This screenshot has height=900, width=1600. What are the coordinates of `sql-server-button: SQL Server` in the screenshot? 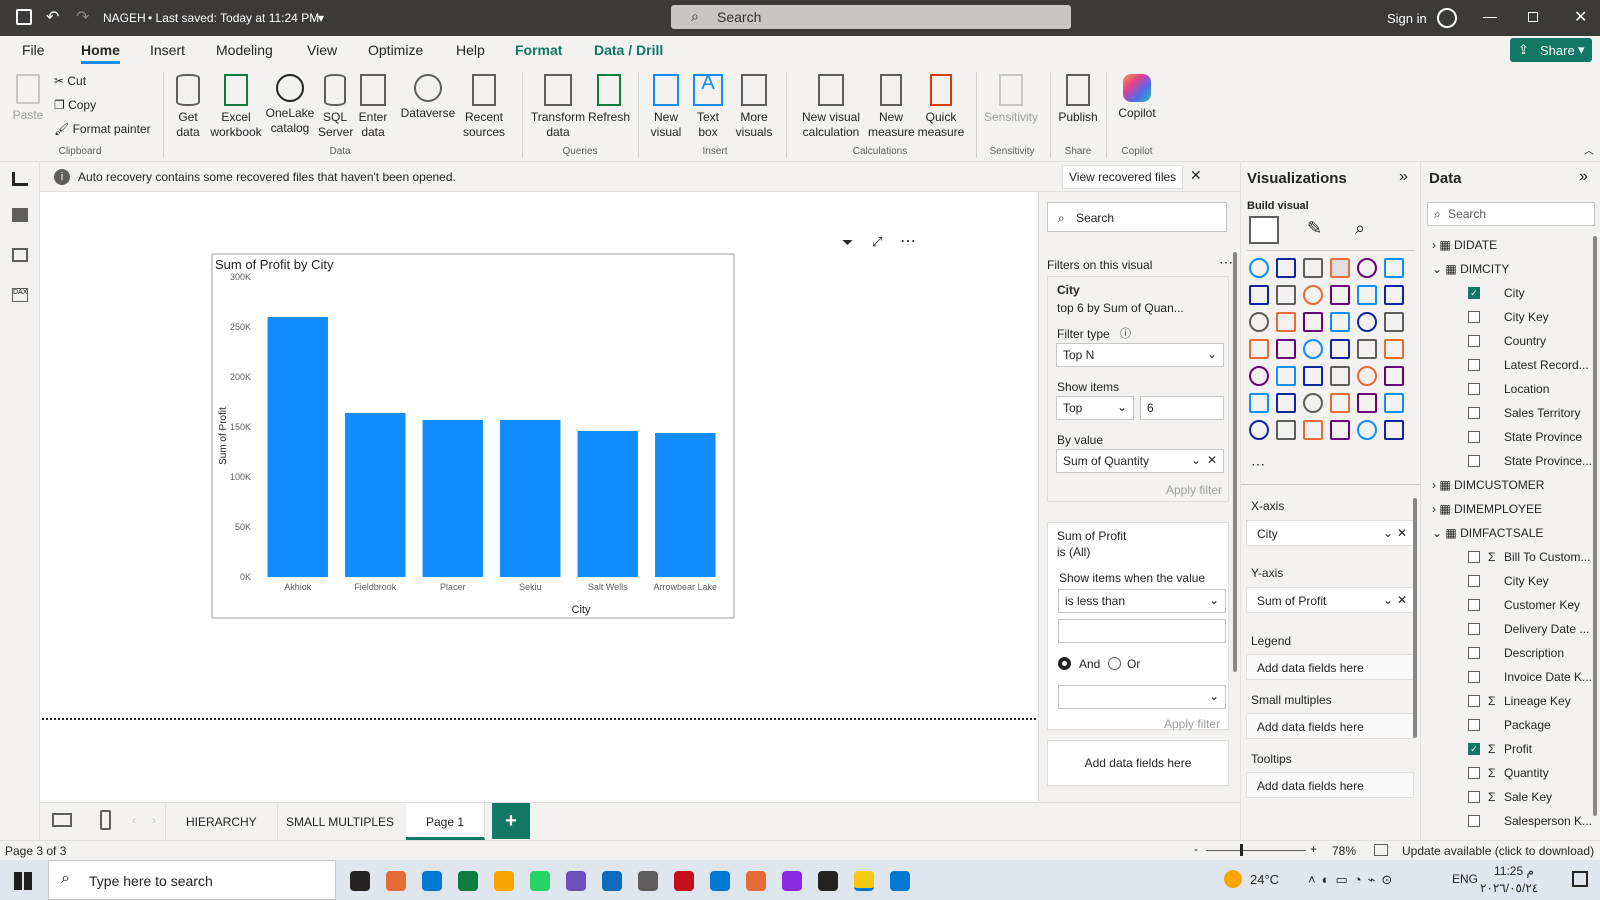 It's located at (335, 107).